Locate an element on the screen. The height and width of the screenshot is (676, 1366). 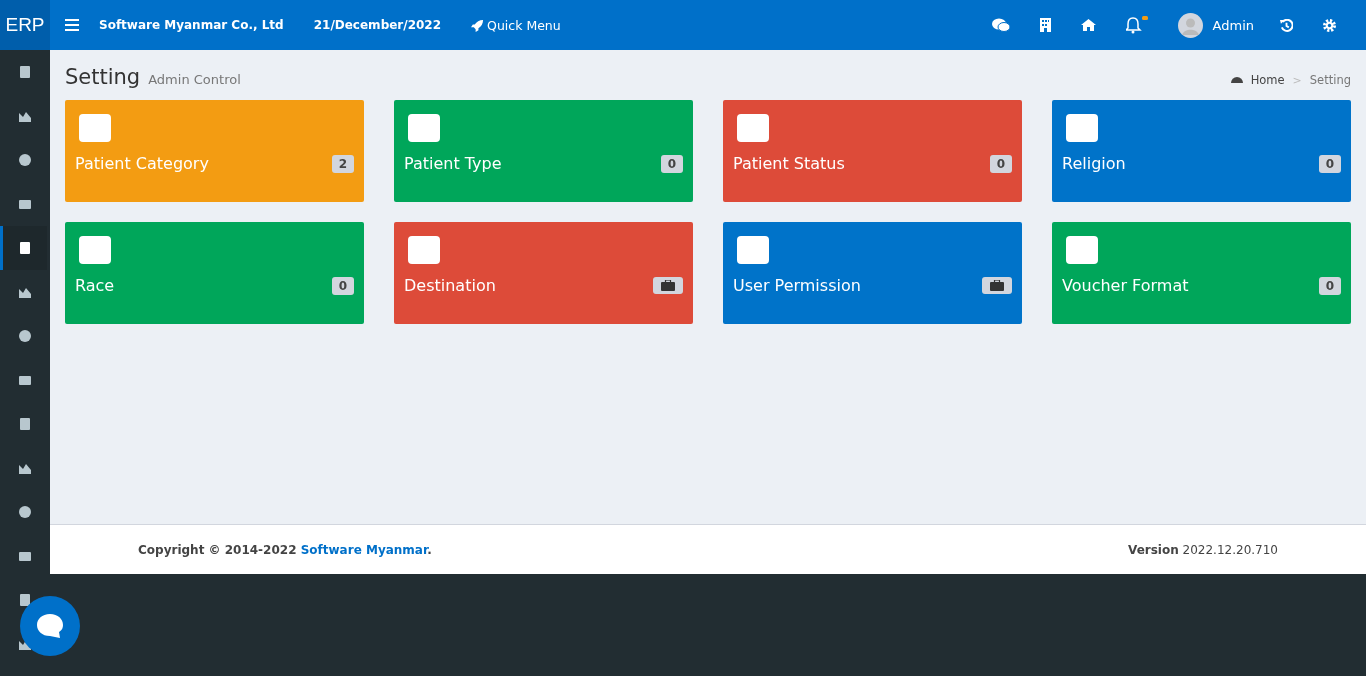
menu-icon is located at coordinates (72, 25).